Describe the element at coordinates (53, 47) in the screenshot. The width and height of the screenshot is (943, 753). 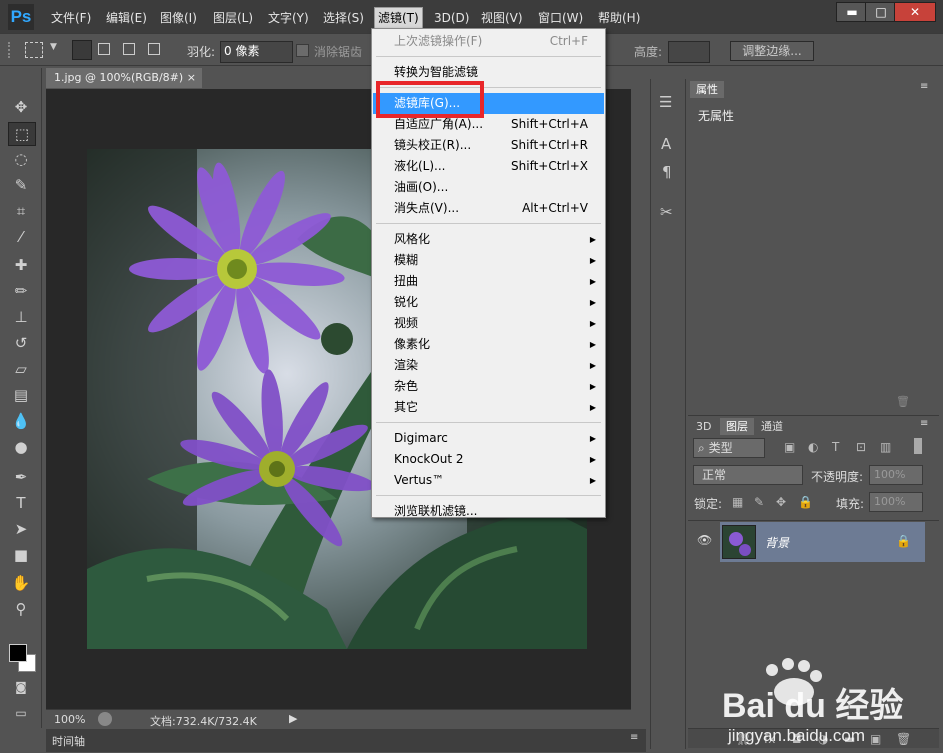
I see `chevron-down-icon: ▼` at that location.